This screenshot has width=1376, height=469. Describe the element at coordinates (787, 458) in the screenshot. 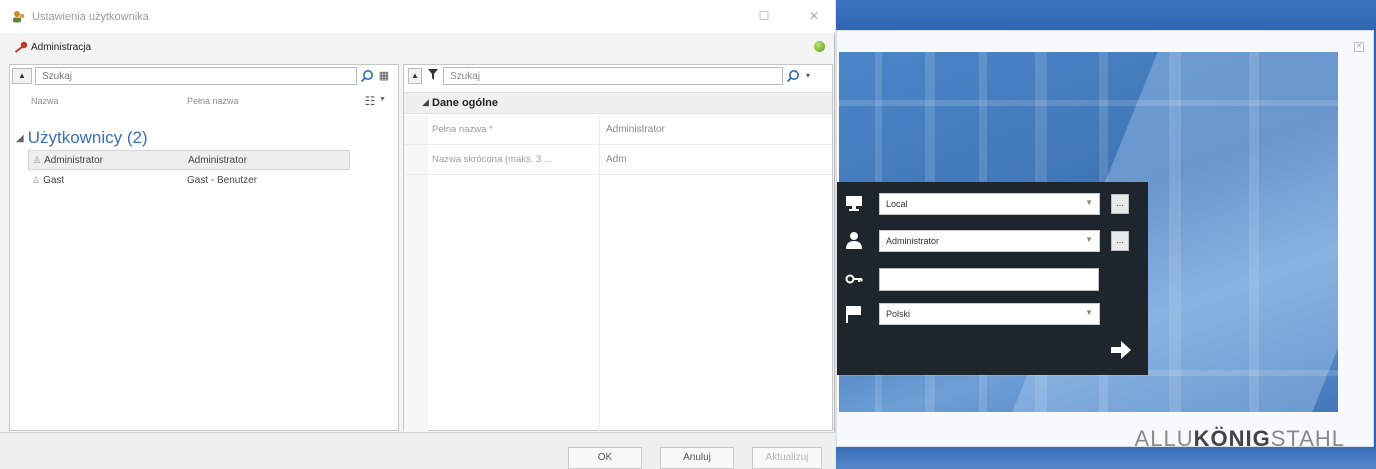

I see `apply-button: Aktualizuj` at that location.